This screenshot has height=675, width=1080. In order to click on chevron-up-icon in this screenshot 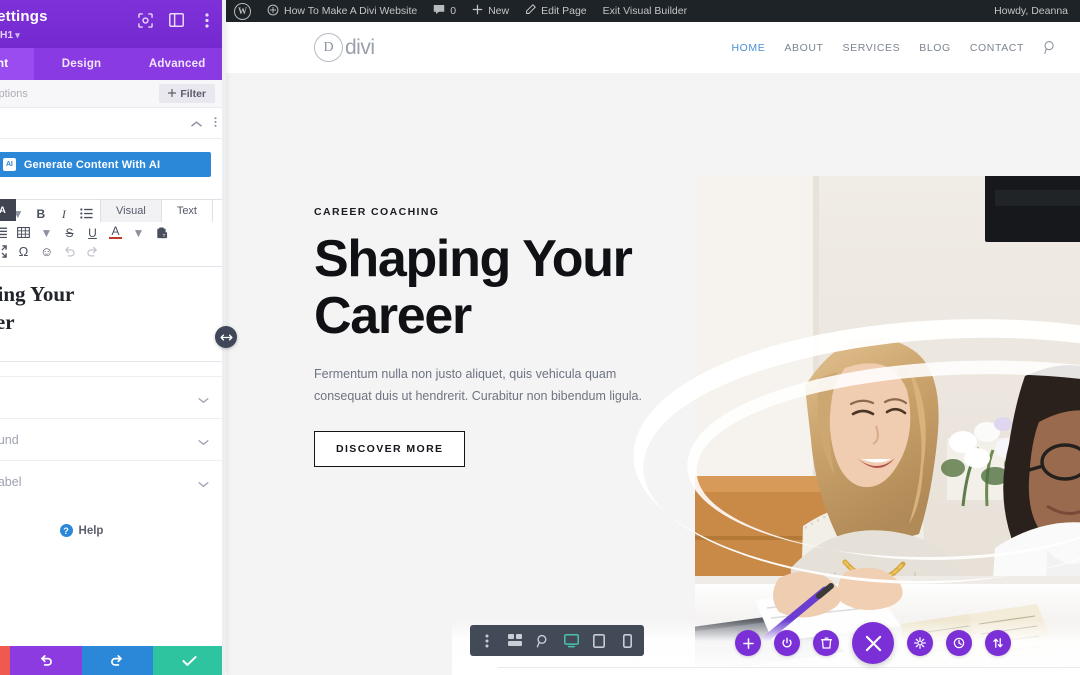, I will do `click(196, 124)`.